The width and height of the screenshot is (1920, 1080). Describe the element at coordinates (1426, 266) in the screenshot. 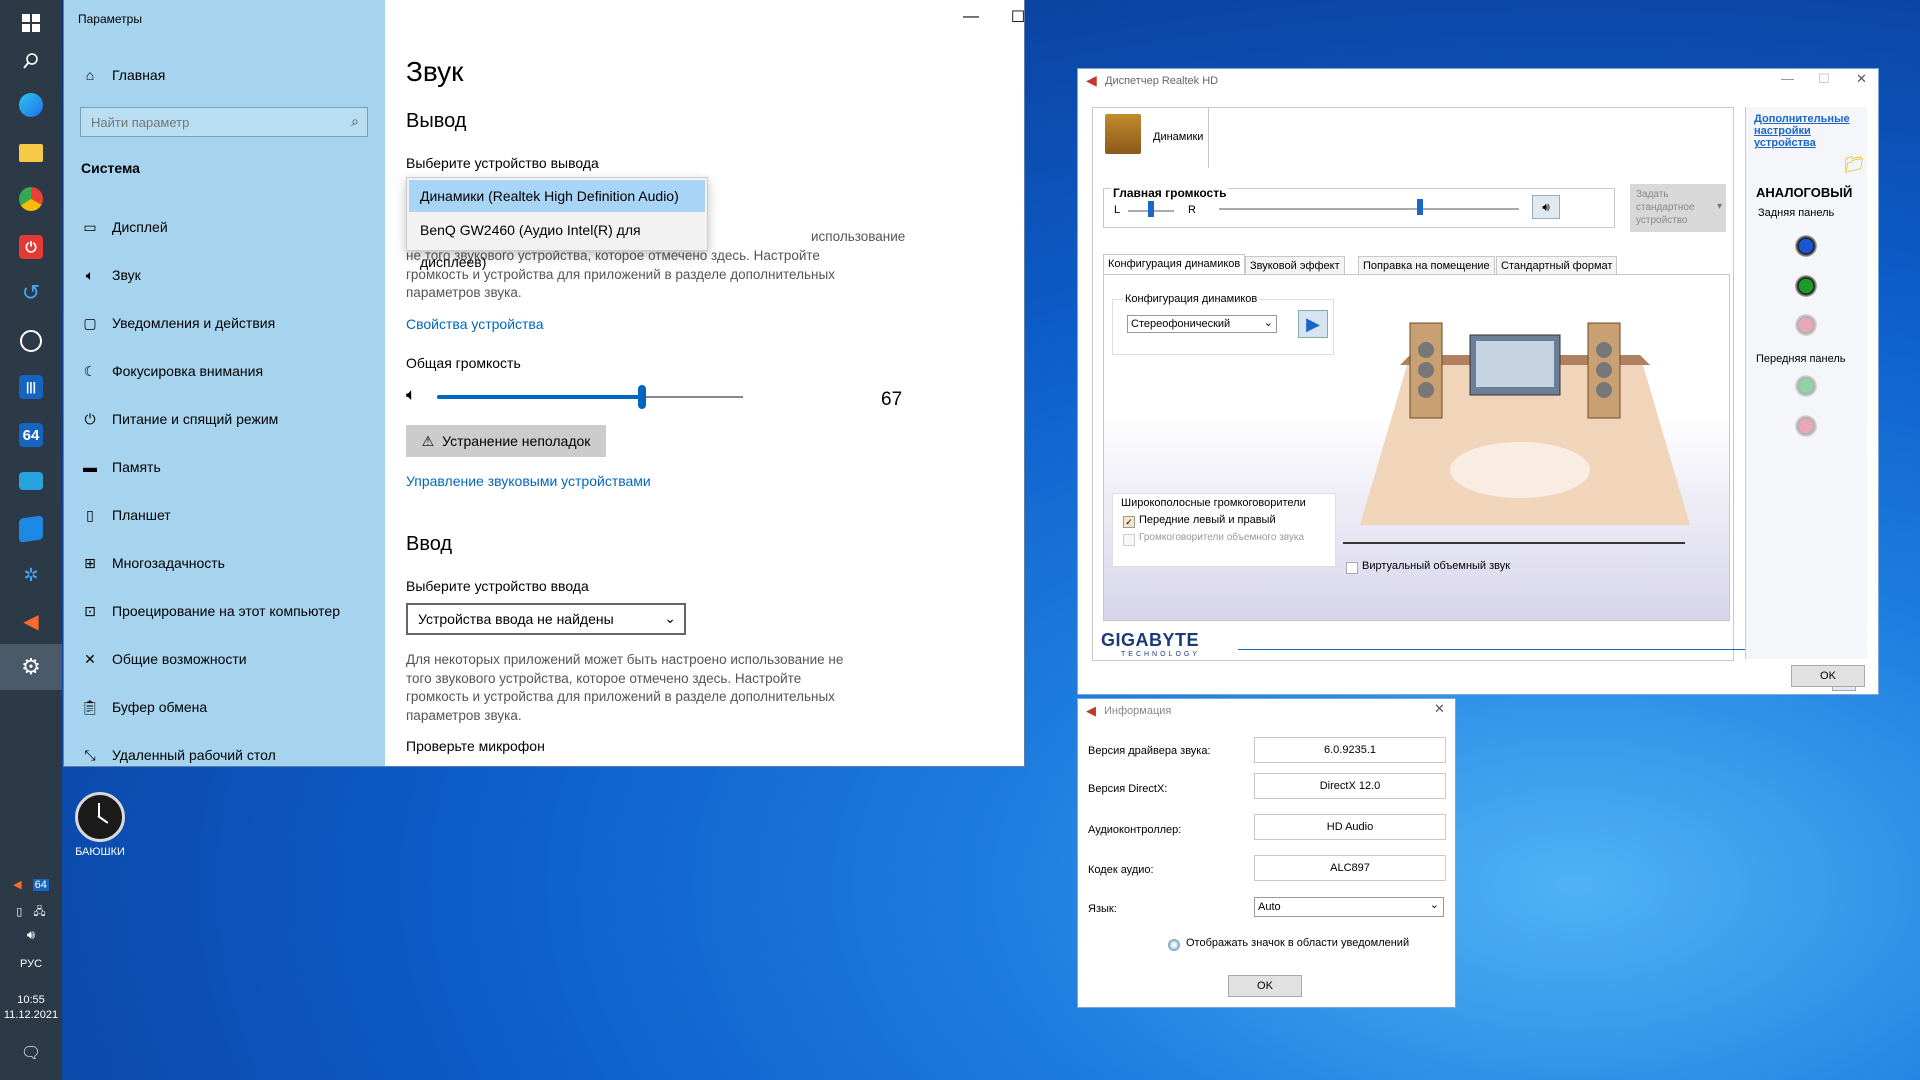

I see `tab-room-correction: Поправка на помещение` at that location.